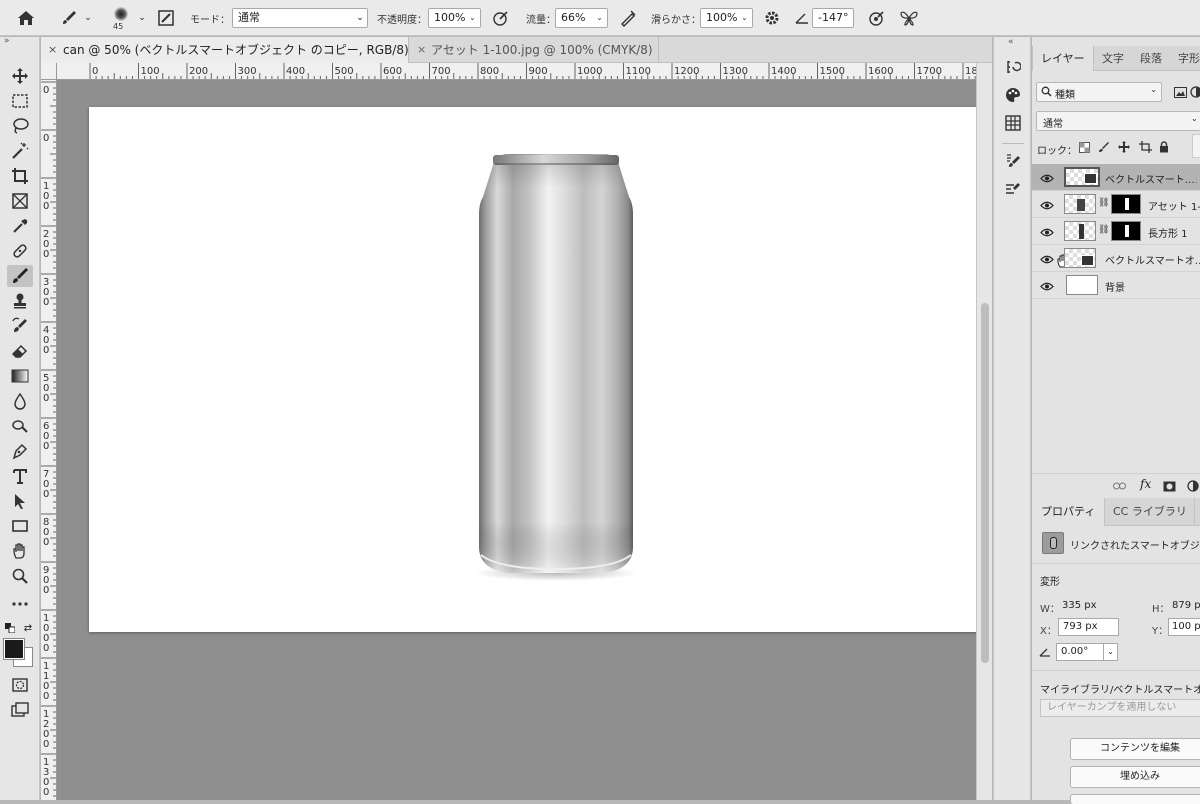 The width and height of the screenshot is (1200, 804). What do you see at coordinates (1135, 799) in the screenshot?
I see `more-button` at bounding box center [1135, 799].